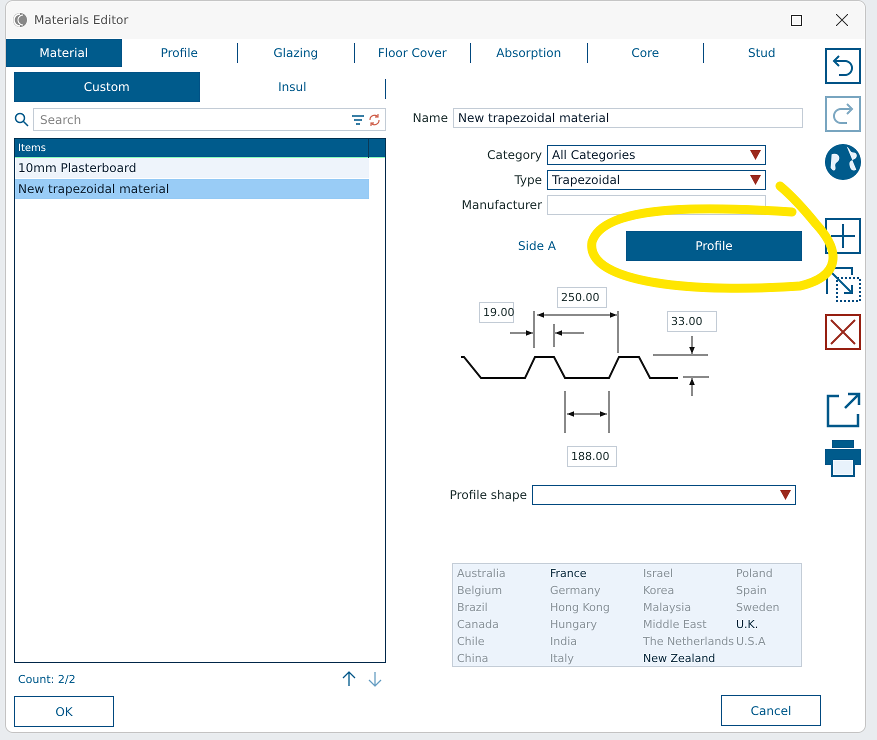 The image size is (877, 740). I want to click on redo-icon, so click(843, 114).